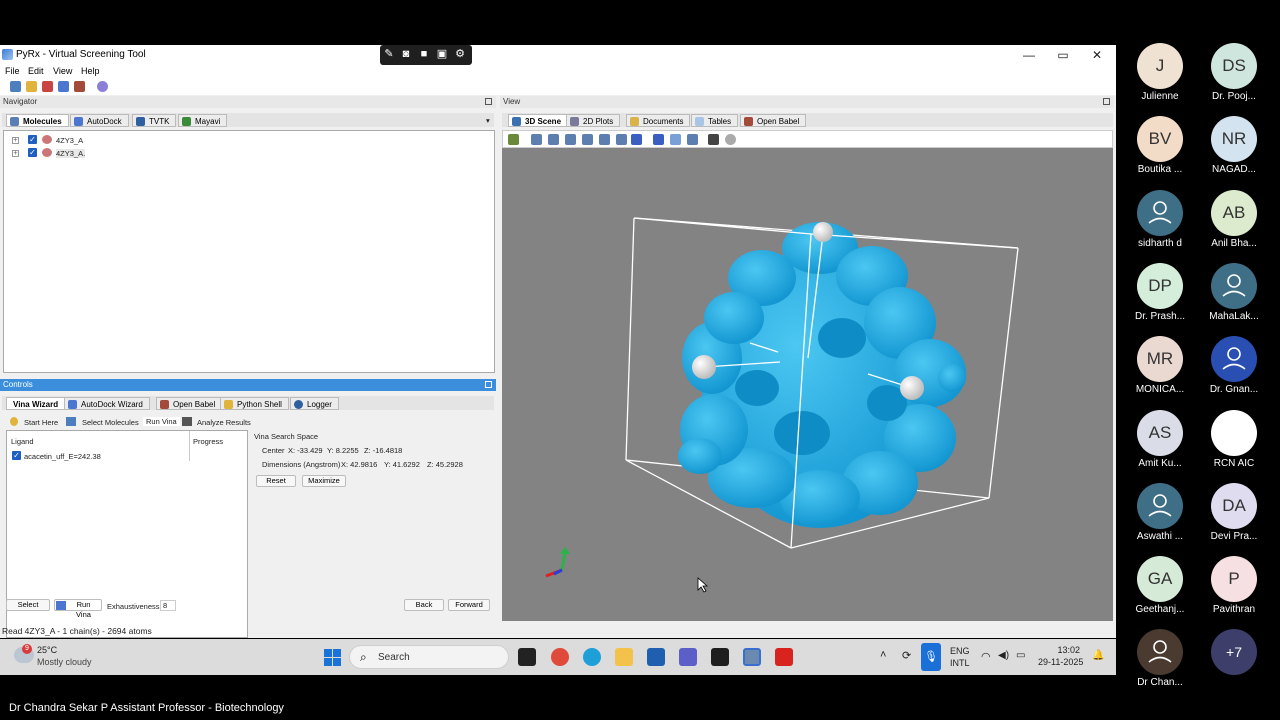 The height and width of the screenshot is (720, 1280). Describe the element at coordinates (99, 120) in the screenshot. I see `tab-autodock: AutoDock` at that location.